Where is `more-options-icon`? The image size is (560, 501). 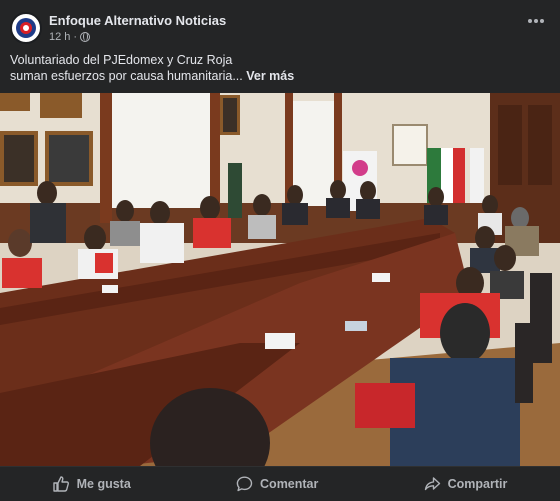
more-options-icon is located at coordinates (536, 21).